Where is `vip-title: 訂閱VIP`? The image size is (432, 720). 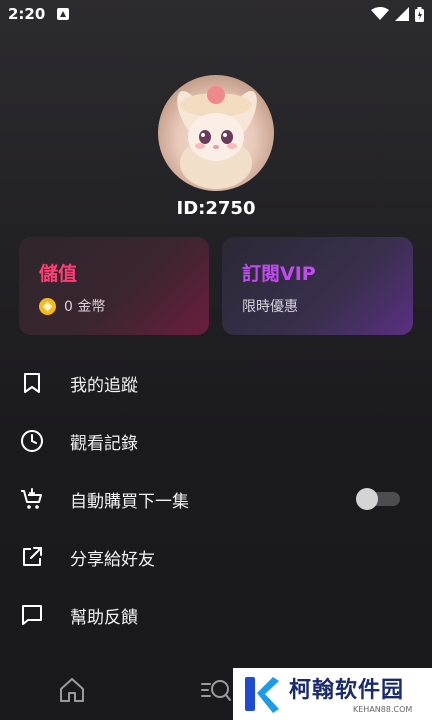
vip-title: 訂閱VIP is located at coordinates (279, 274).